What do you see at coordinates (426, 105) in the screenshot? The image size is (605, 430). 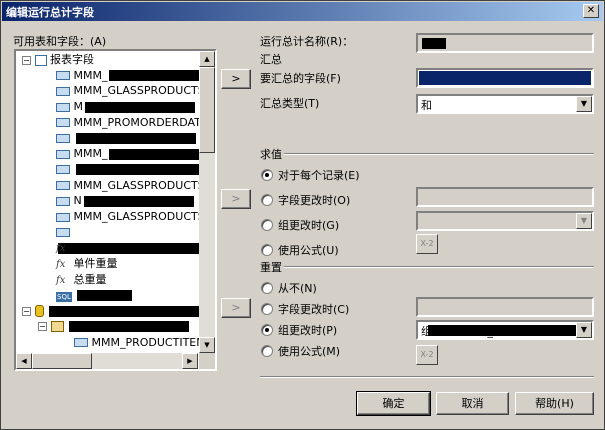 I see `summary-type-value: 和` at bounding box center [426, 105].